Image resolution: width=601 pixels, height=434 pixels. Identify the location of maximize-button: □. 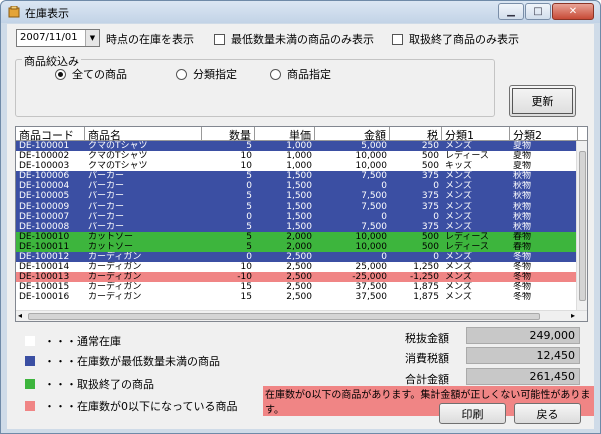
(538, 11).